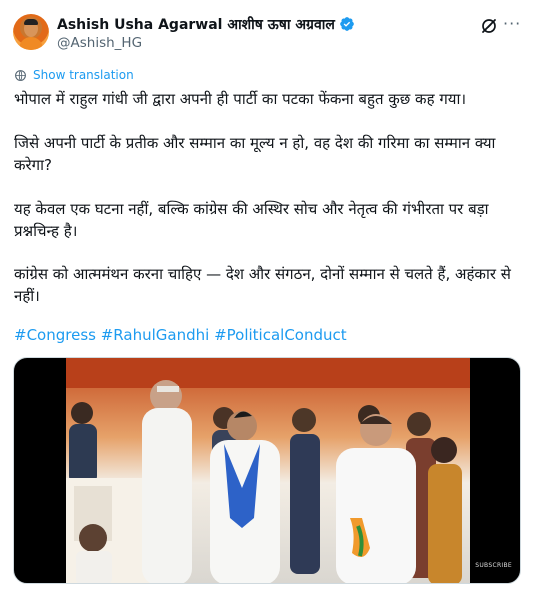 The height and width of the screenshot is (595, 533). I want to click on more-options-icon: ···, so click(514, 25).